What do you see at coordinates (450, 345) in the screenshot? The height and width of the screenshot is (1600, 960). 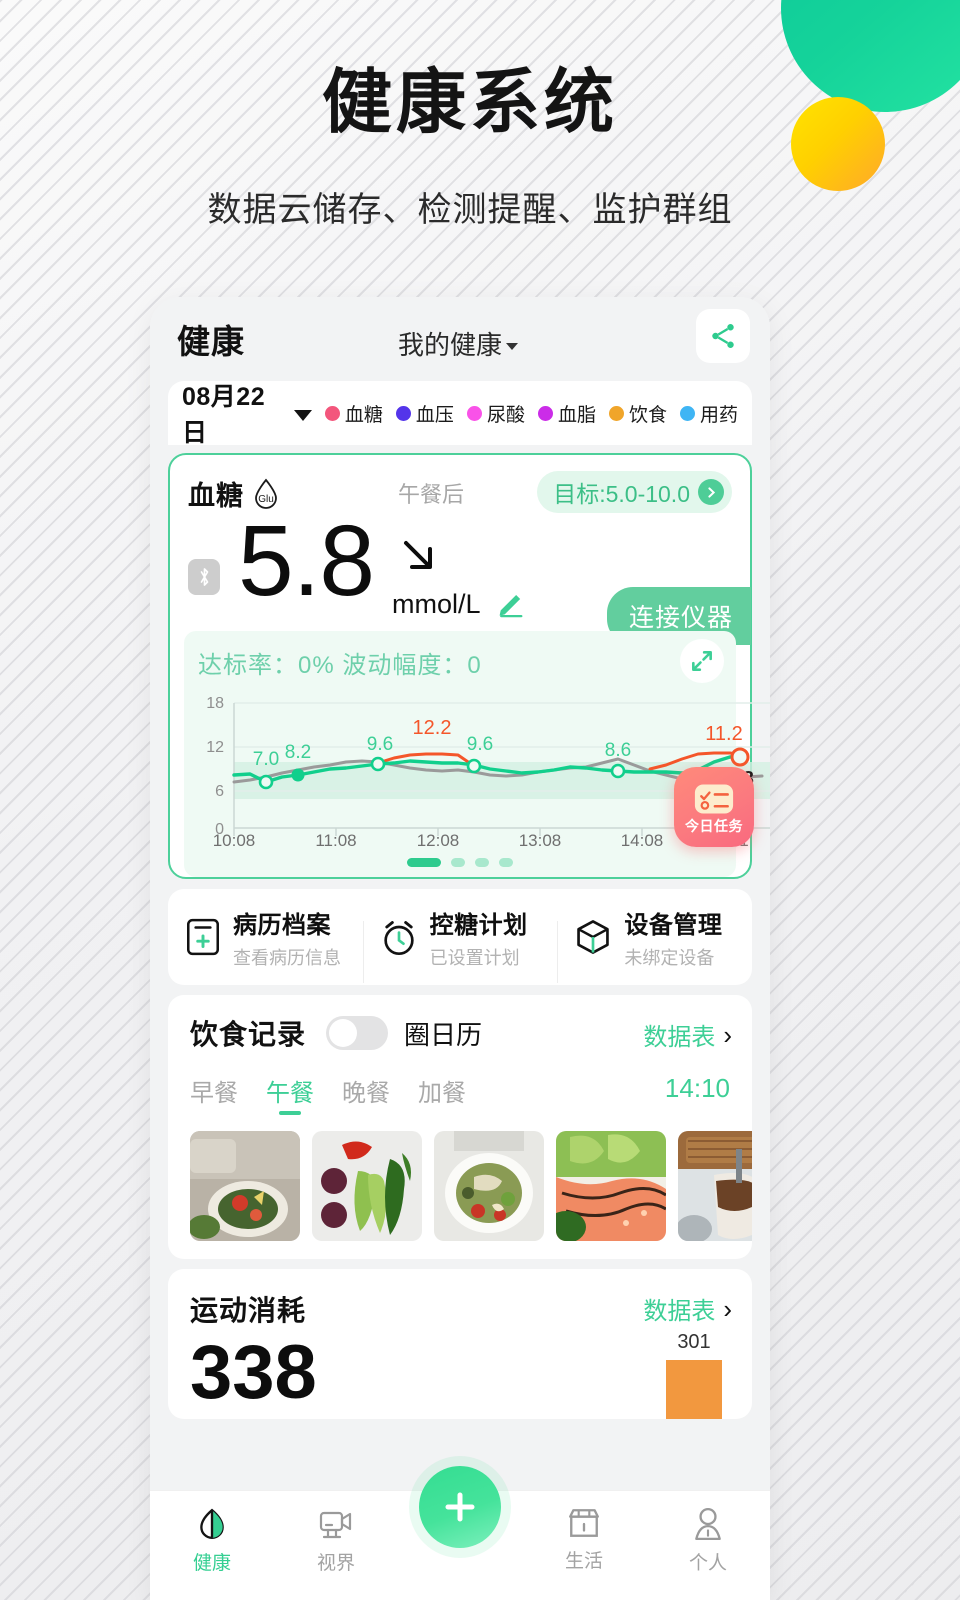 I see `profile-switcher-label: 我的健康` at bounding box center [450, 345].